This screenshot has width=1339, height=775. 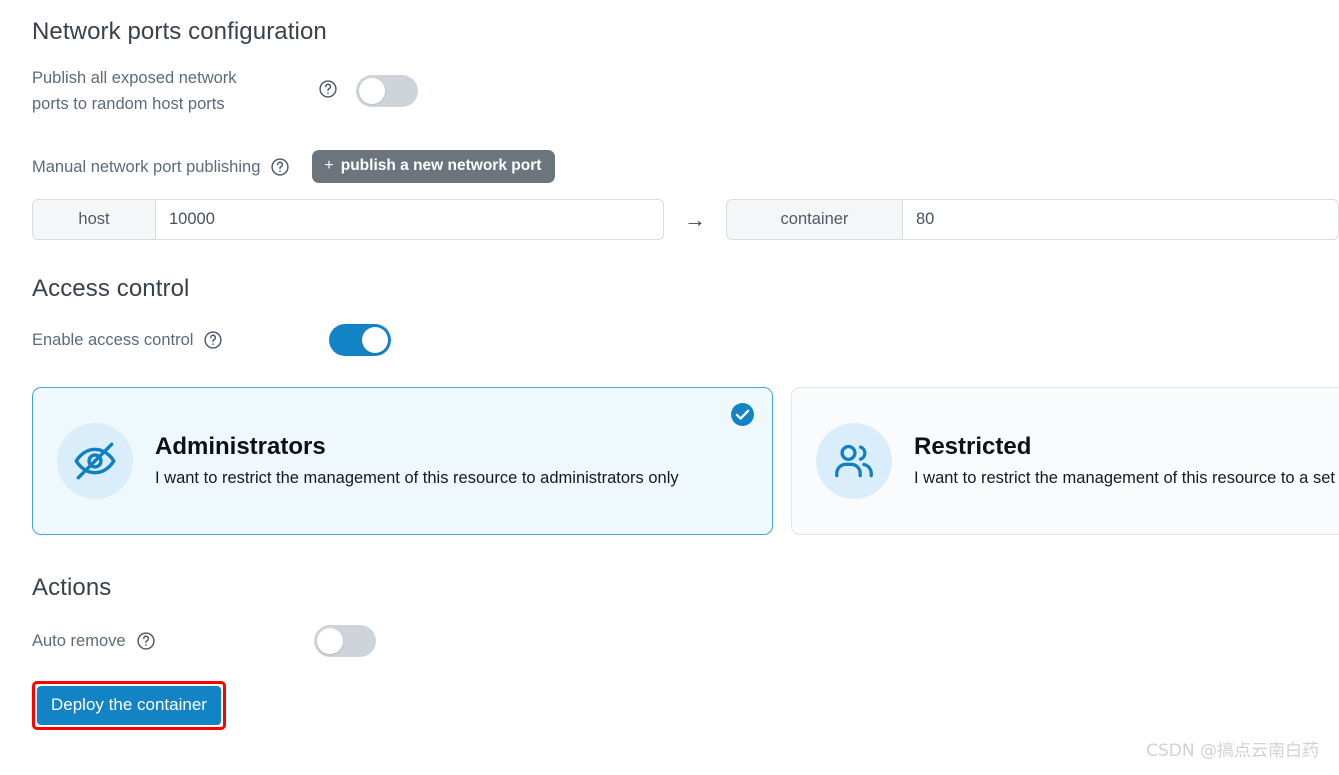 What do you see at coordinates (695, 219) in the screenshot?
I see `arrow-right-icon: →` at bounding box center [695, 219].